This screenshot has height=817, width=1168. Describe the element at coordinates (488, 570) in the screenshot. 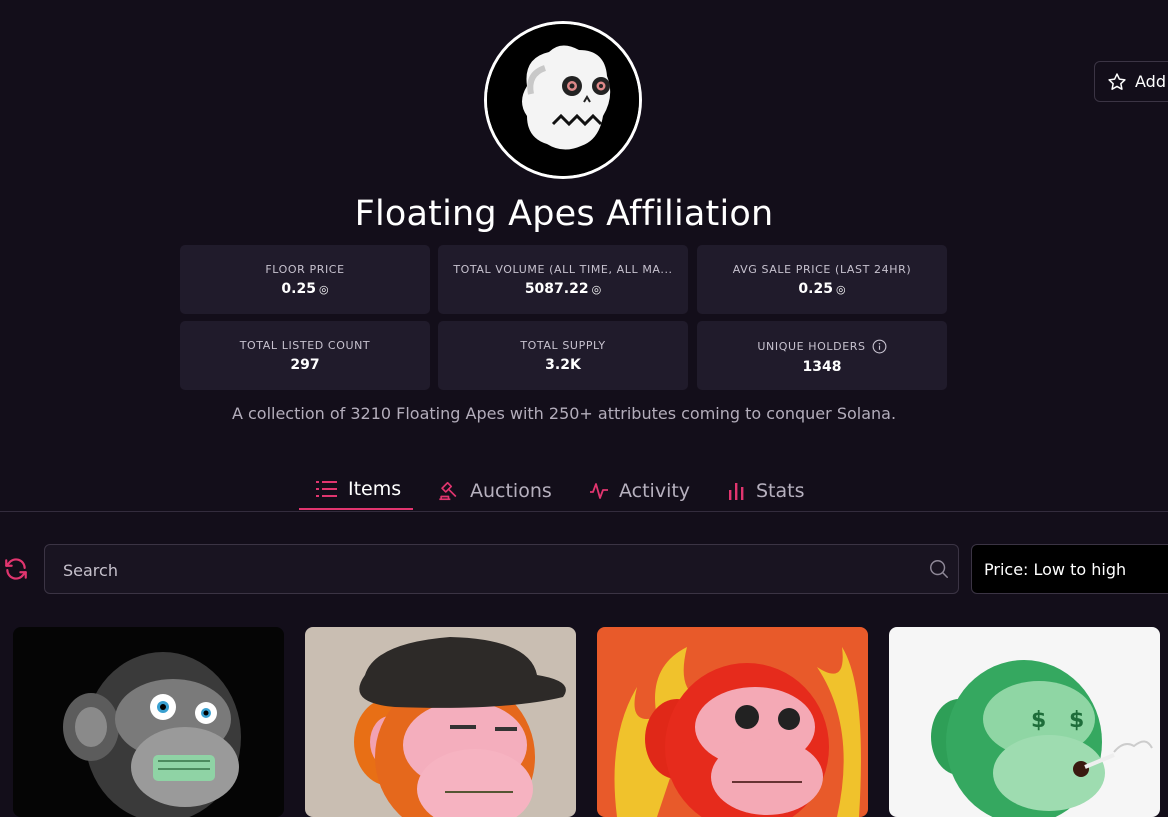

I see `search-input` at that location.